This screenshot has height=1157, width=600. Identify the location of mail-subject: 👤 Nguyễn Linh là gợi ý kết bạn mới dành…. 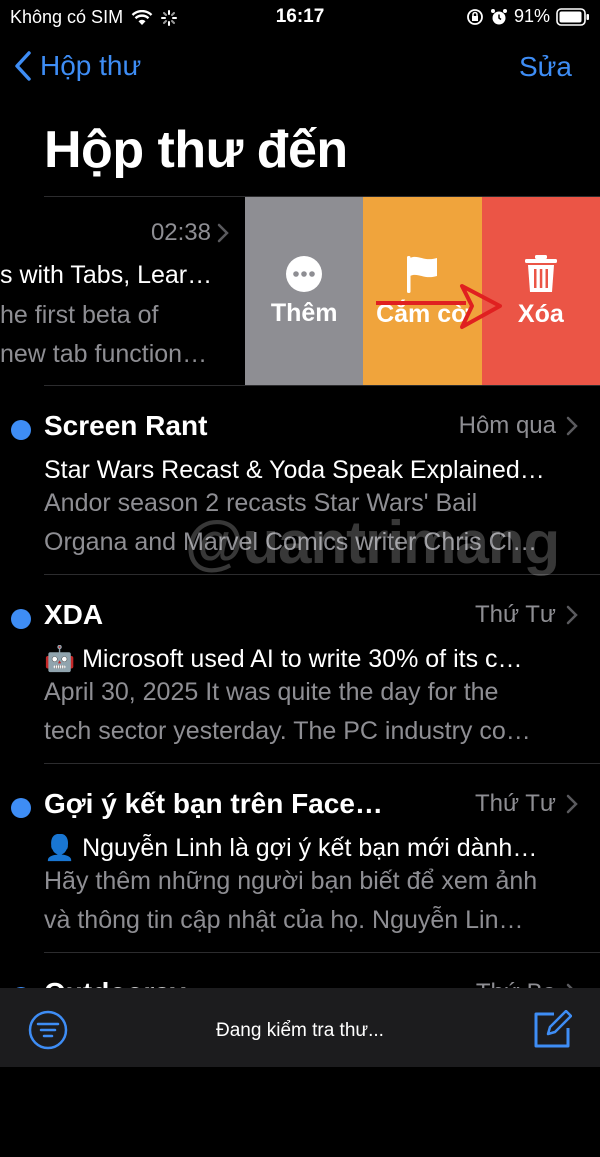
(291, 848).